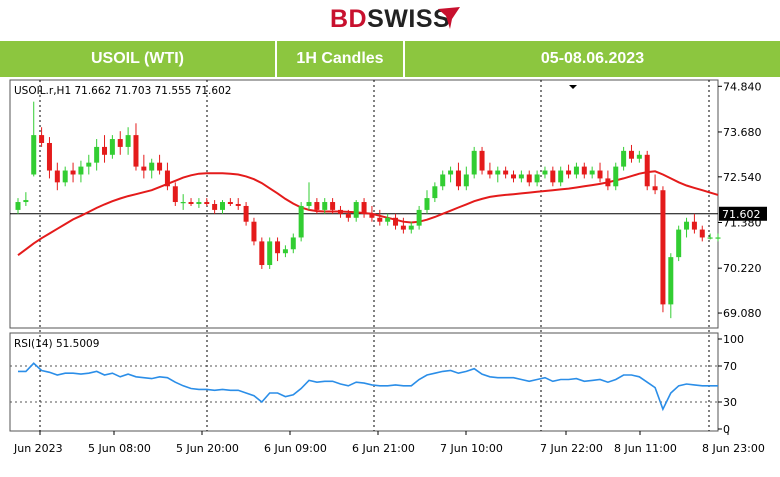 Image resolution: width=780 pixels, height=477 pixels. I want to click on brand-wordmark: BDSWISS, so click(390, 19).